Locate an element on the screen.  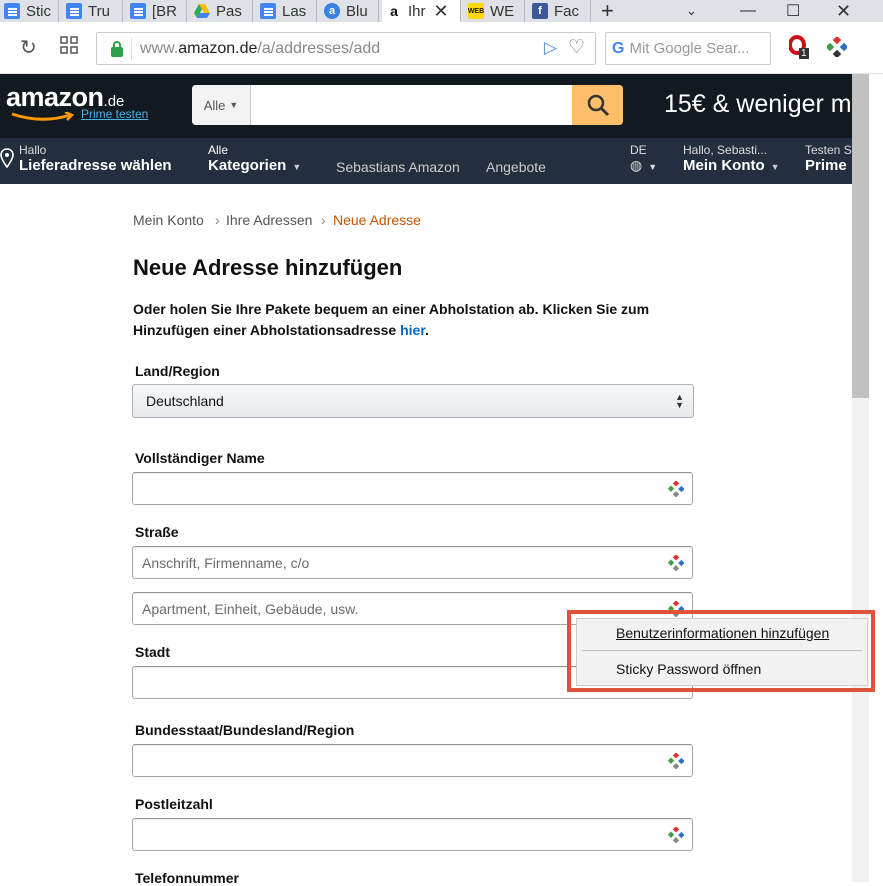
street-label: Straße is located at coordinates (157, 532).